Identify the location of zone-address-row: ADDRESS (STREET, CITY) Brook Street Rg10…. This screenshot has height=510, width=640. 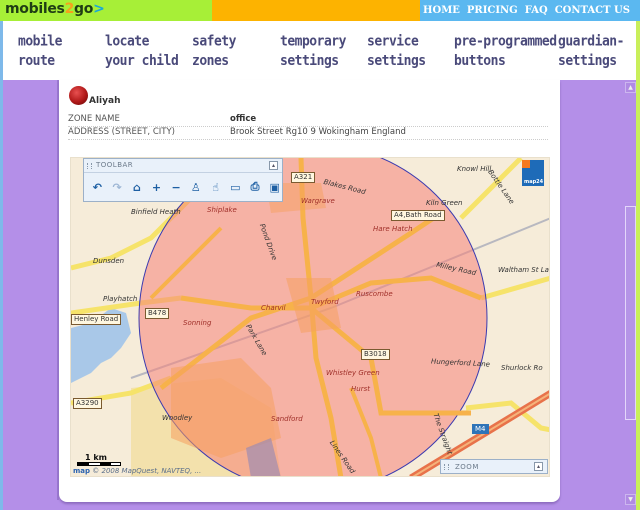
(308, 133).